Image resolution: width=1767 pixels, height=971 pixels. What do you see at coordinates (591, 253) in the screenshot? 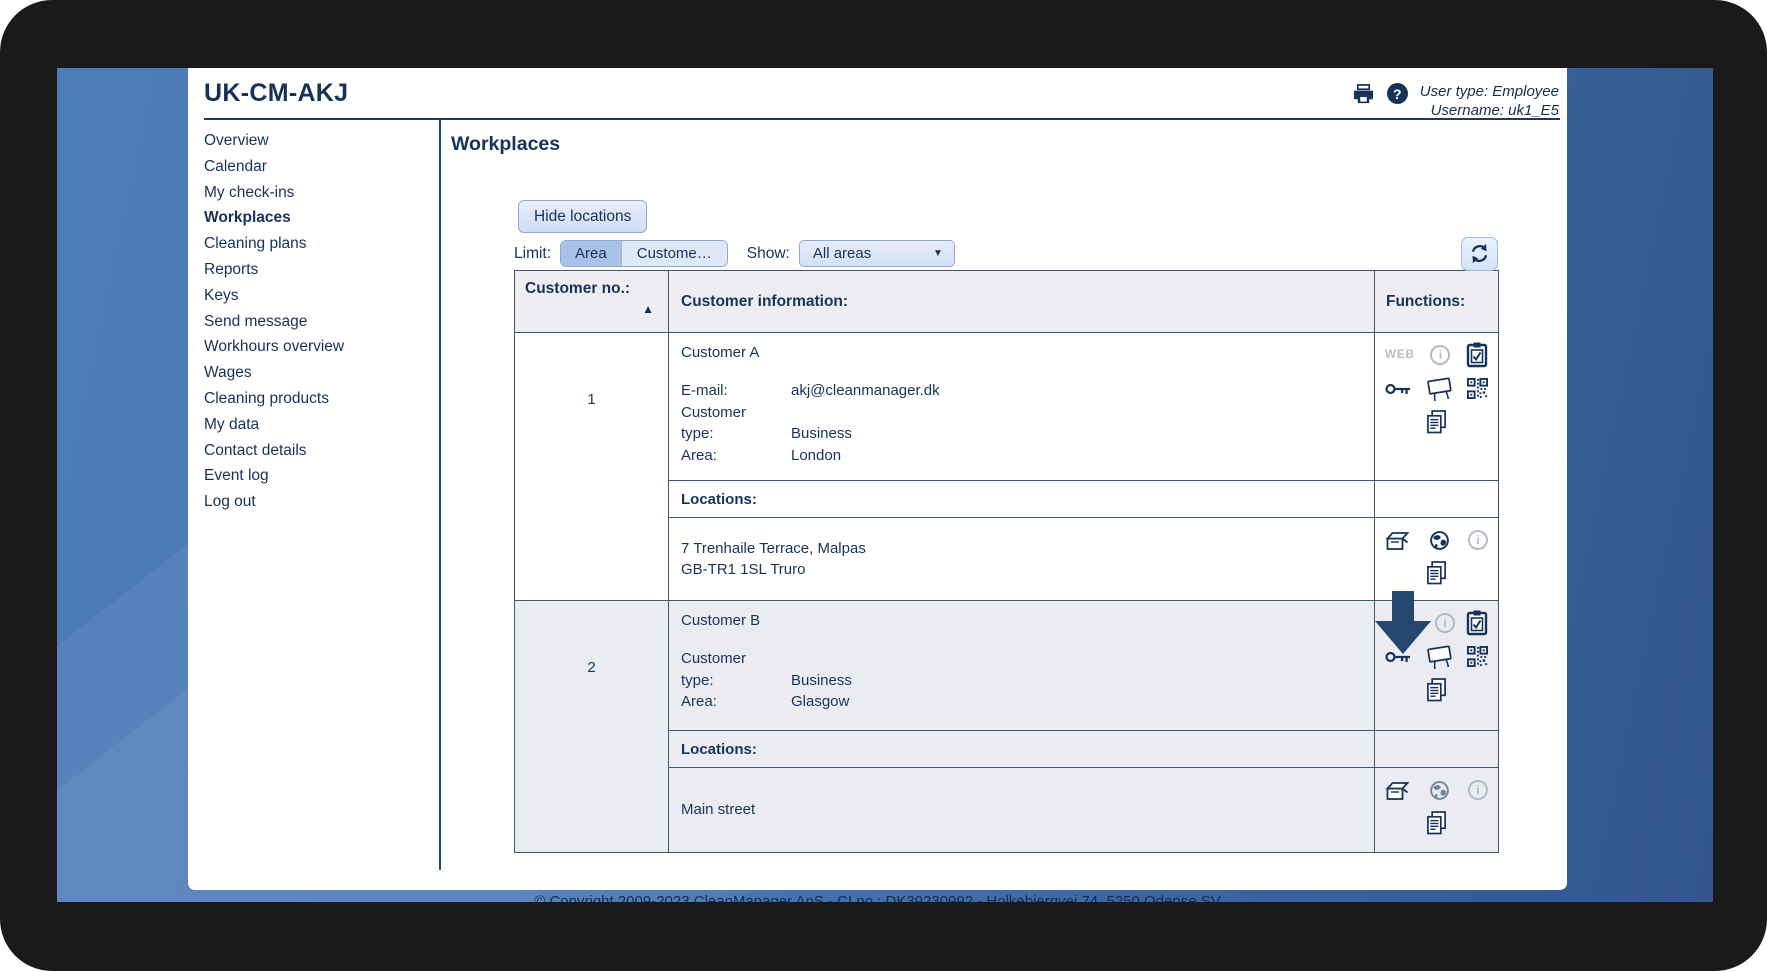
I see `limit-area-button: Area` at bounding box center [591, 253].